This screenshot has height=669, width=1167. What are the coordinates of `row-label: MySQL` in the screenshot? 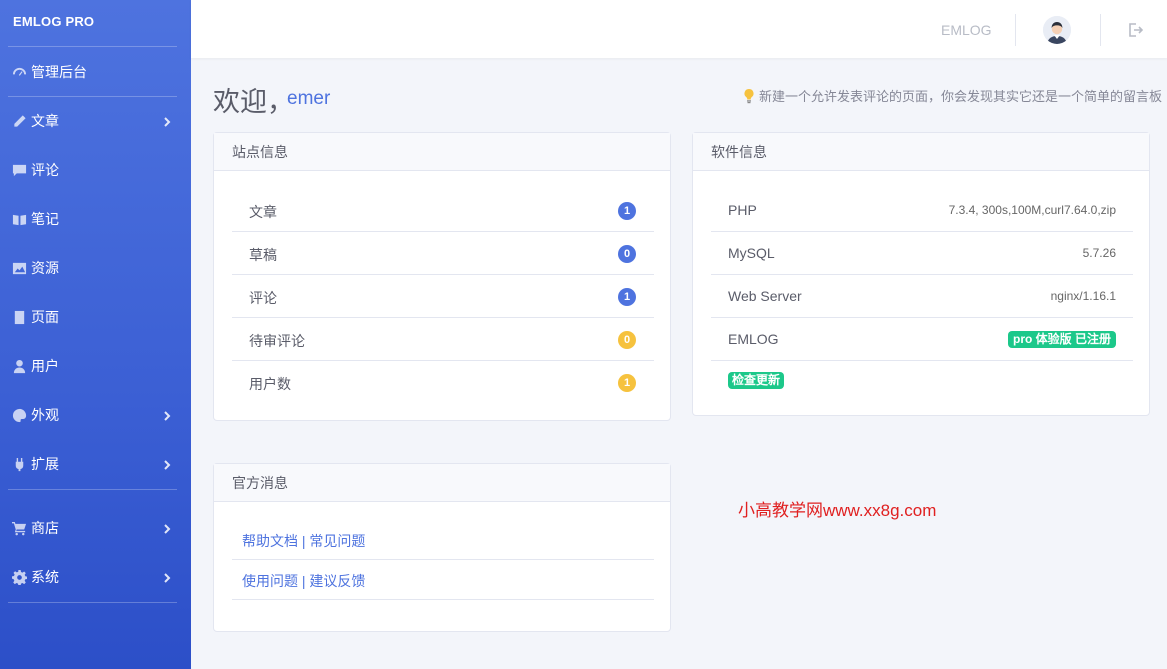 It's located at (751, 253).